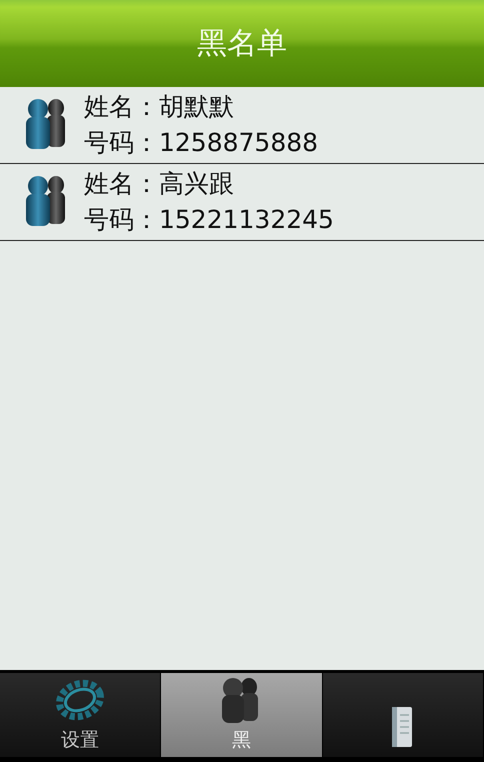 This screenshot has height=762, width=484. I want to click on contact-row: 姓名：胡默默 号码：1258875888, so click(242, 125).